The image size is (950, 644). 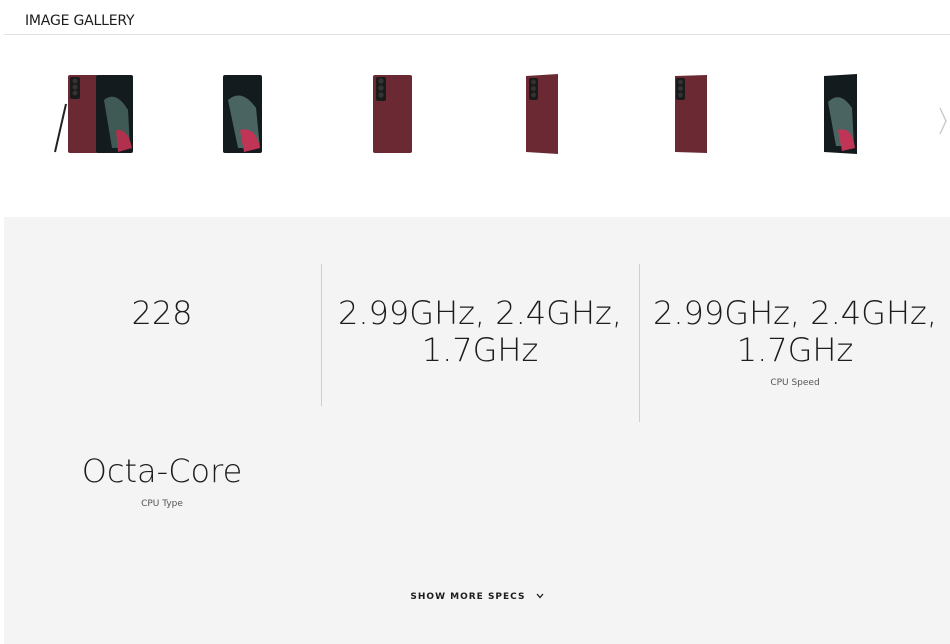 I want to click on spec-value-2: 2.99GHz, 2.4GHz, 1.7GHz, so click(x=480, y=331).